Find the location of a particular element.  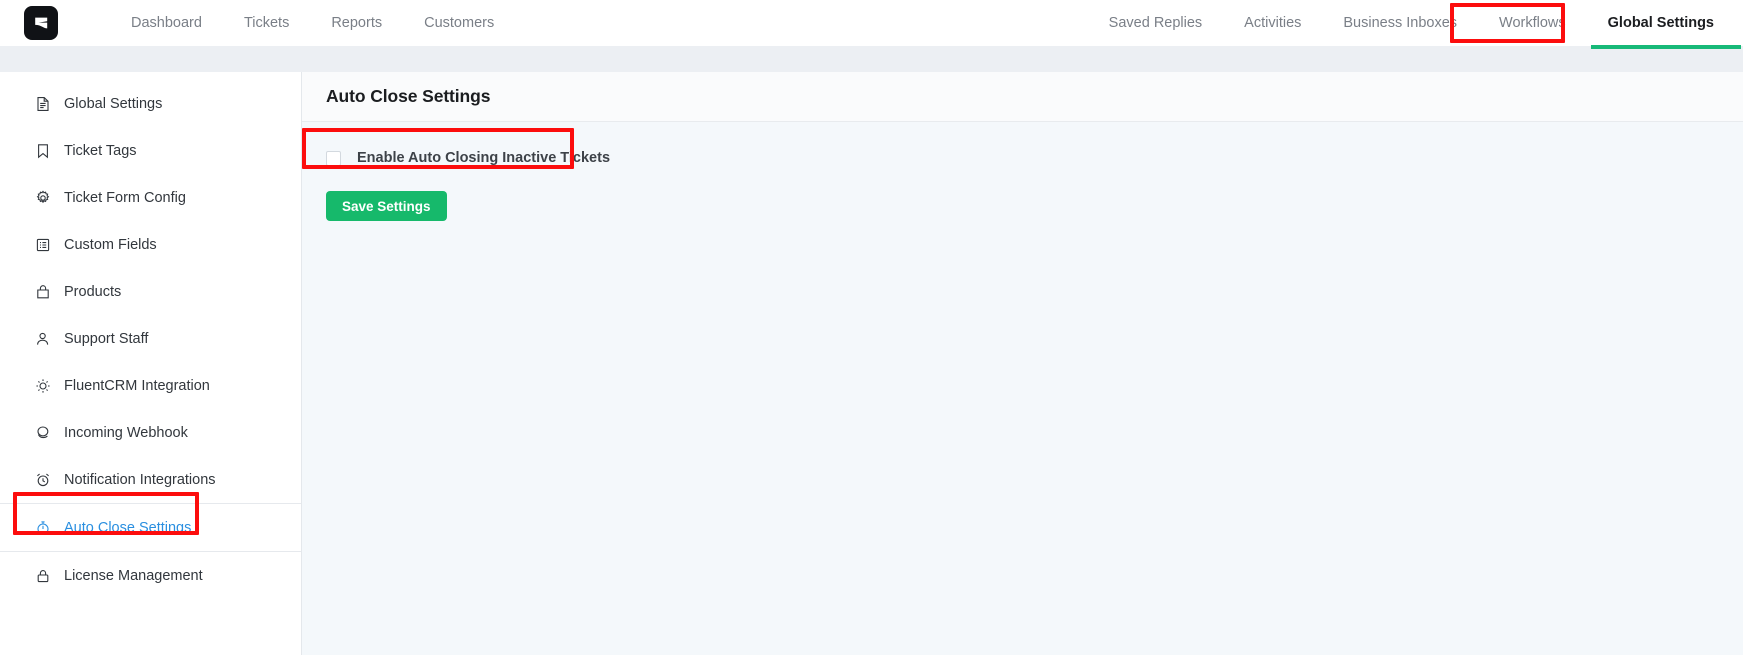

document-icon is located at coordinates (42, 103).